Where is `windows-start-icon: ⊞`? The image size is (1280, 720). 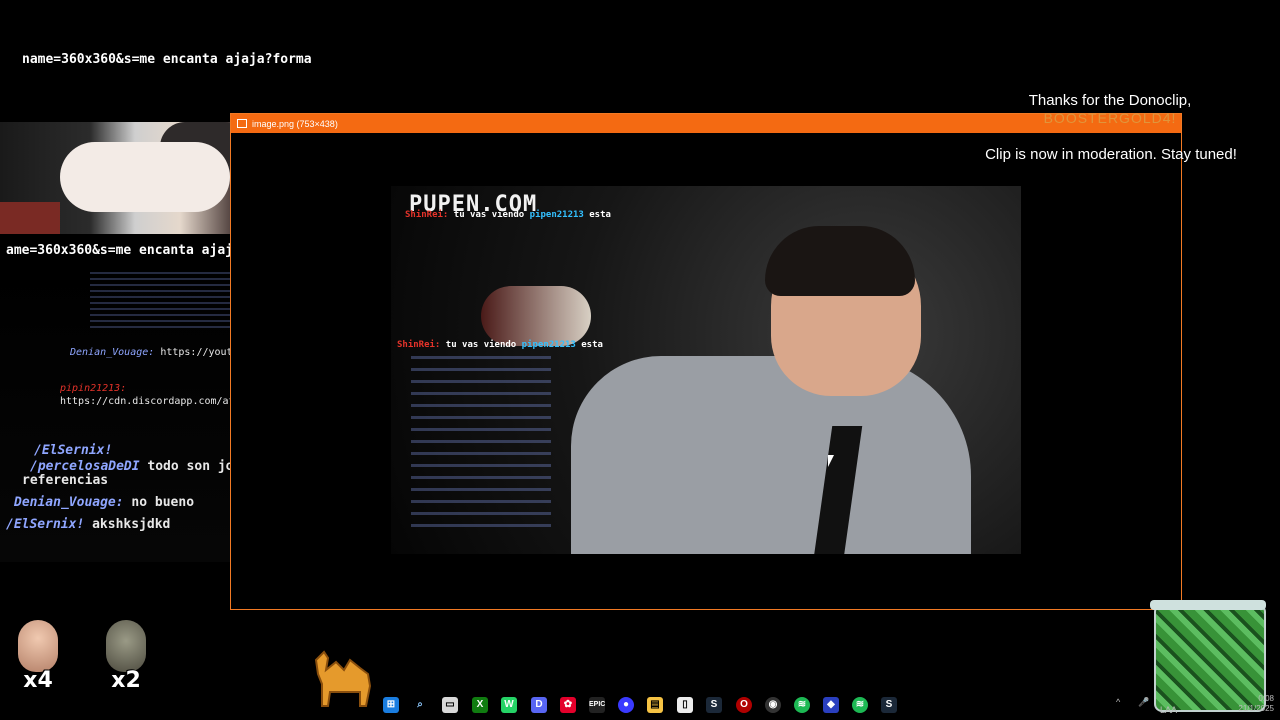 windows-start-icon: ⊞ is located at coordinates (391, 705).